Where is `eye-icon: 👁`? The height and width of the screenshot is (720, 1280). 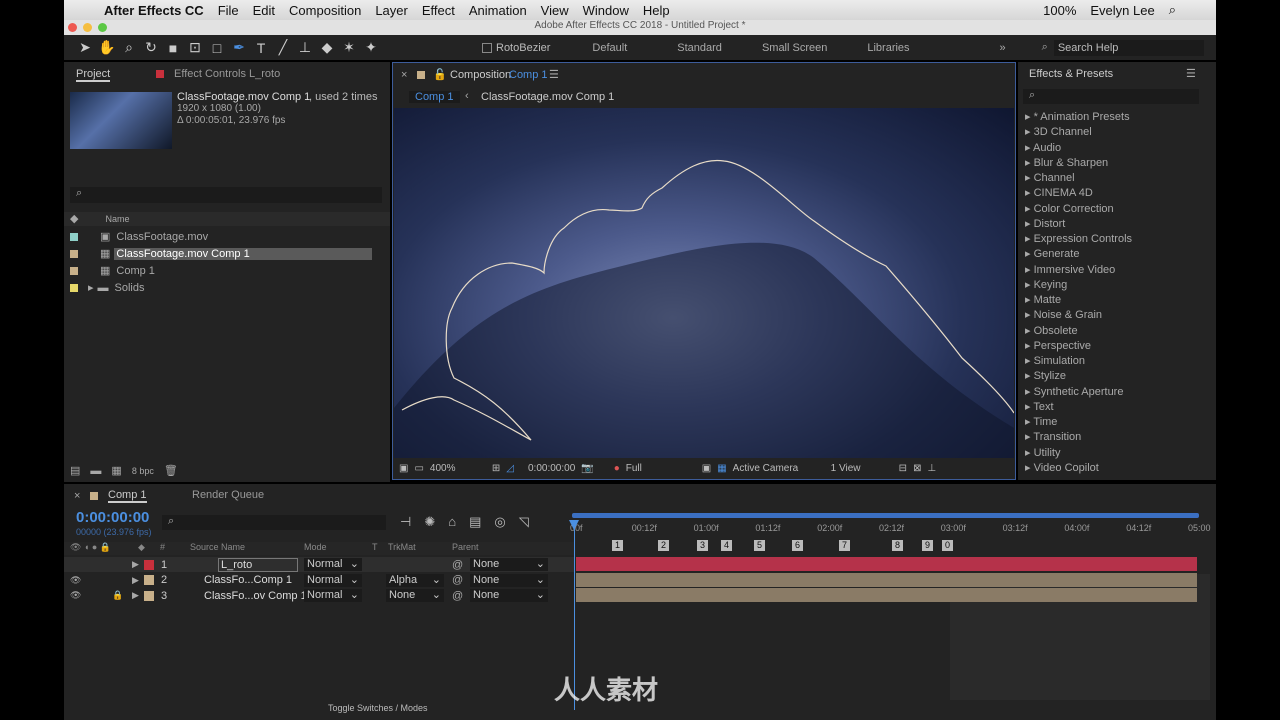
eye-icon: 👁 is located at coordinates (75, 595).